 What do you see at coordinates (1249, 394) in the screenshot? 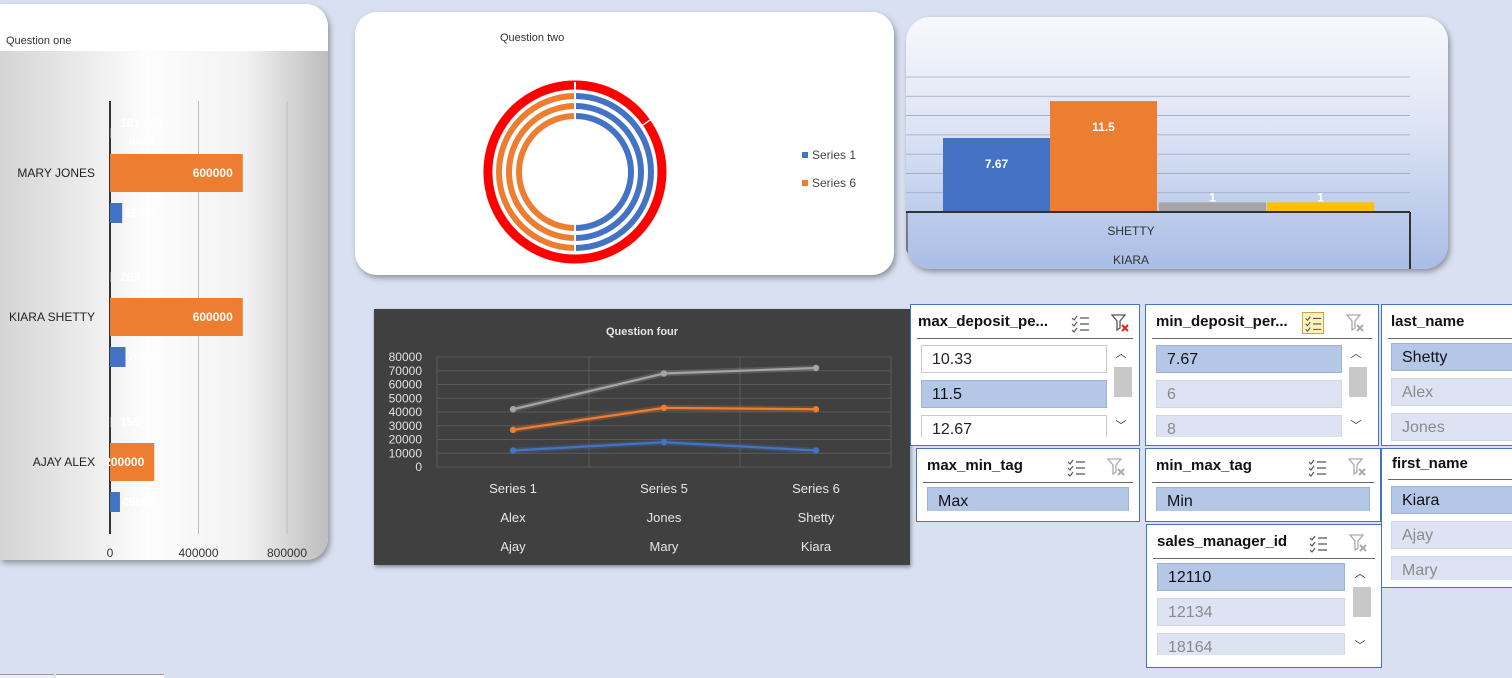
I see `slicer-item: 6` at bounding box center [1249, 394].